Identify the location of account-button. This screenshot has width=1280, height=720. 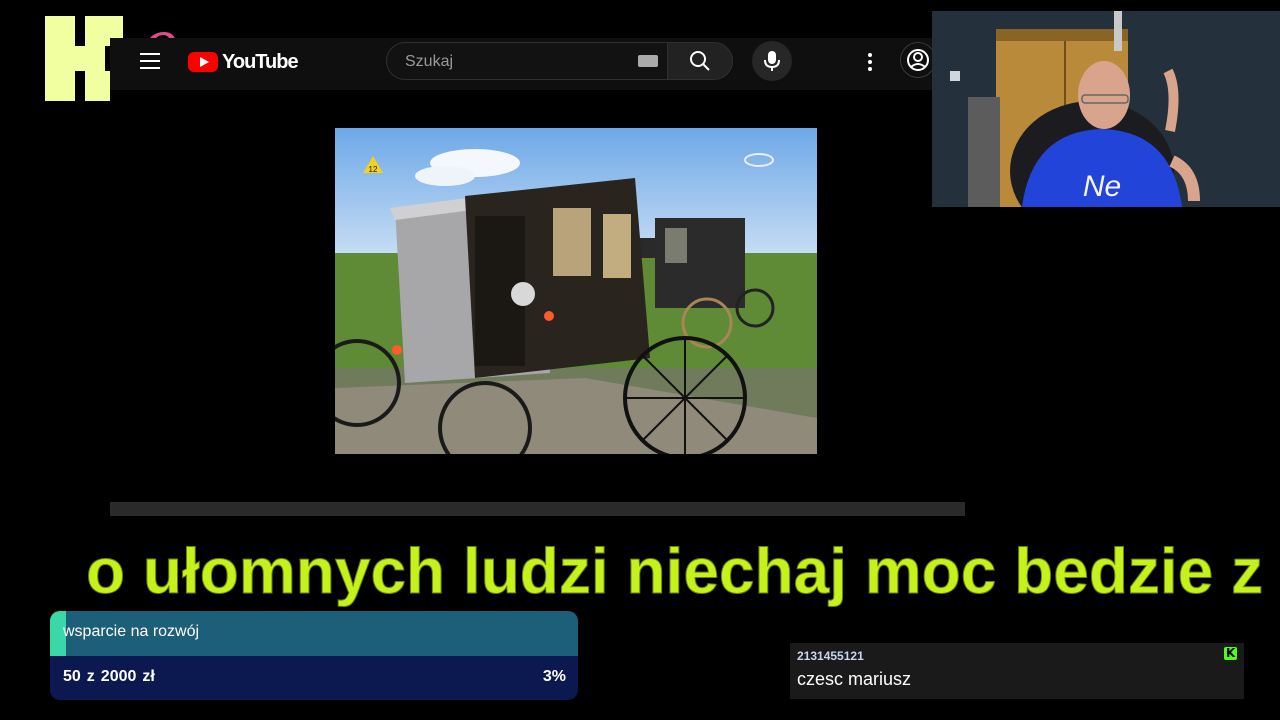
(918, 60).